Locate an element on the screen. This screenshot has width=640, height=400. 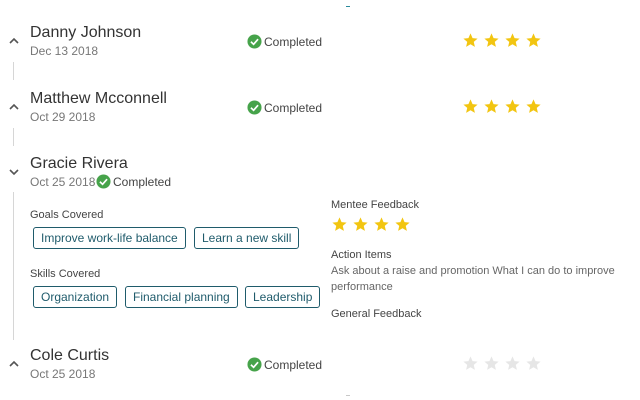
skill-chip: Financial planning is located at coordinates (181, 297).